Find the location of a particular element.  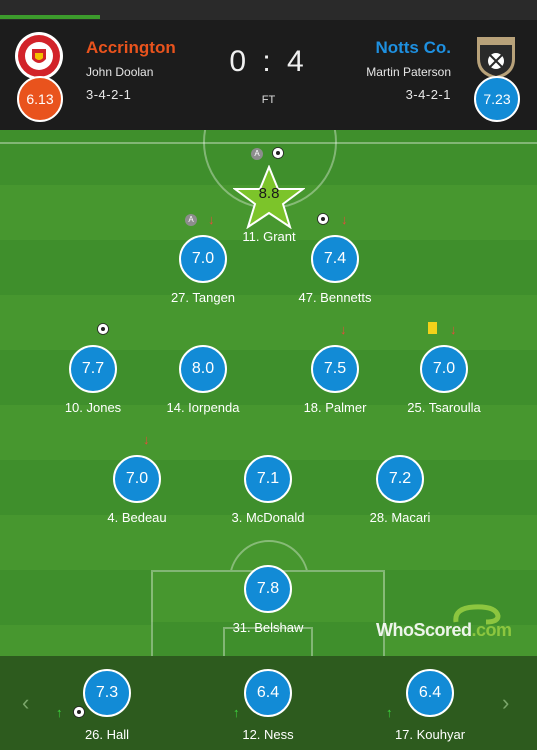

notts-county-crest-icon is located at coordinates (496, 56).